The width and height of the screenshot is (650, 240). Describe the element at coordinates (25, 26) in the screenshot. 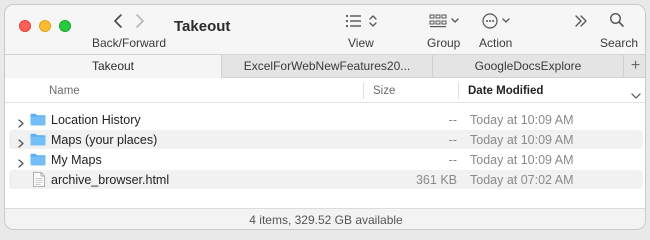

I see `close-window-button` at that location.